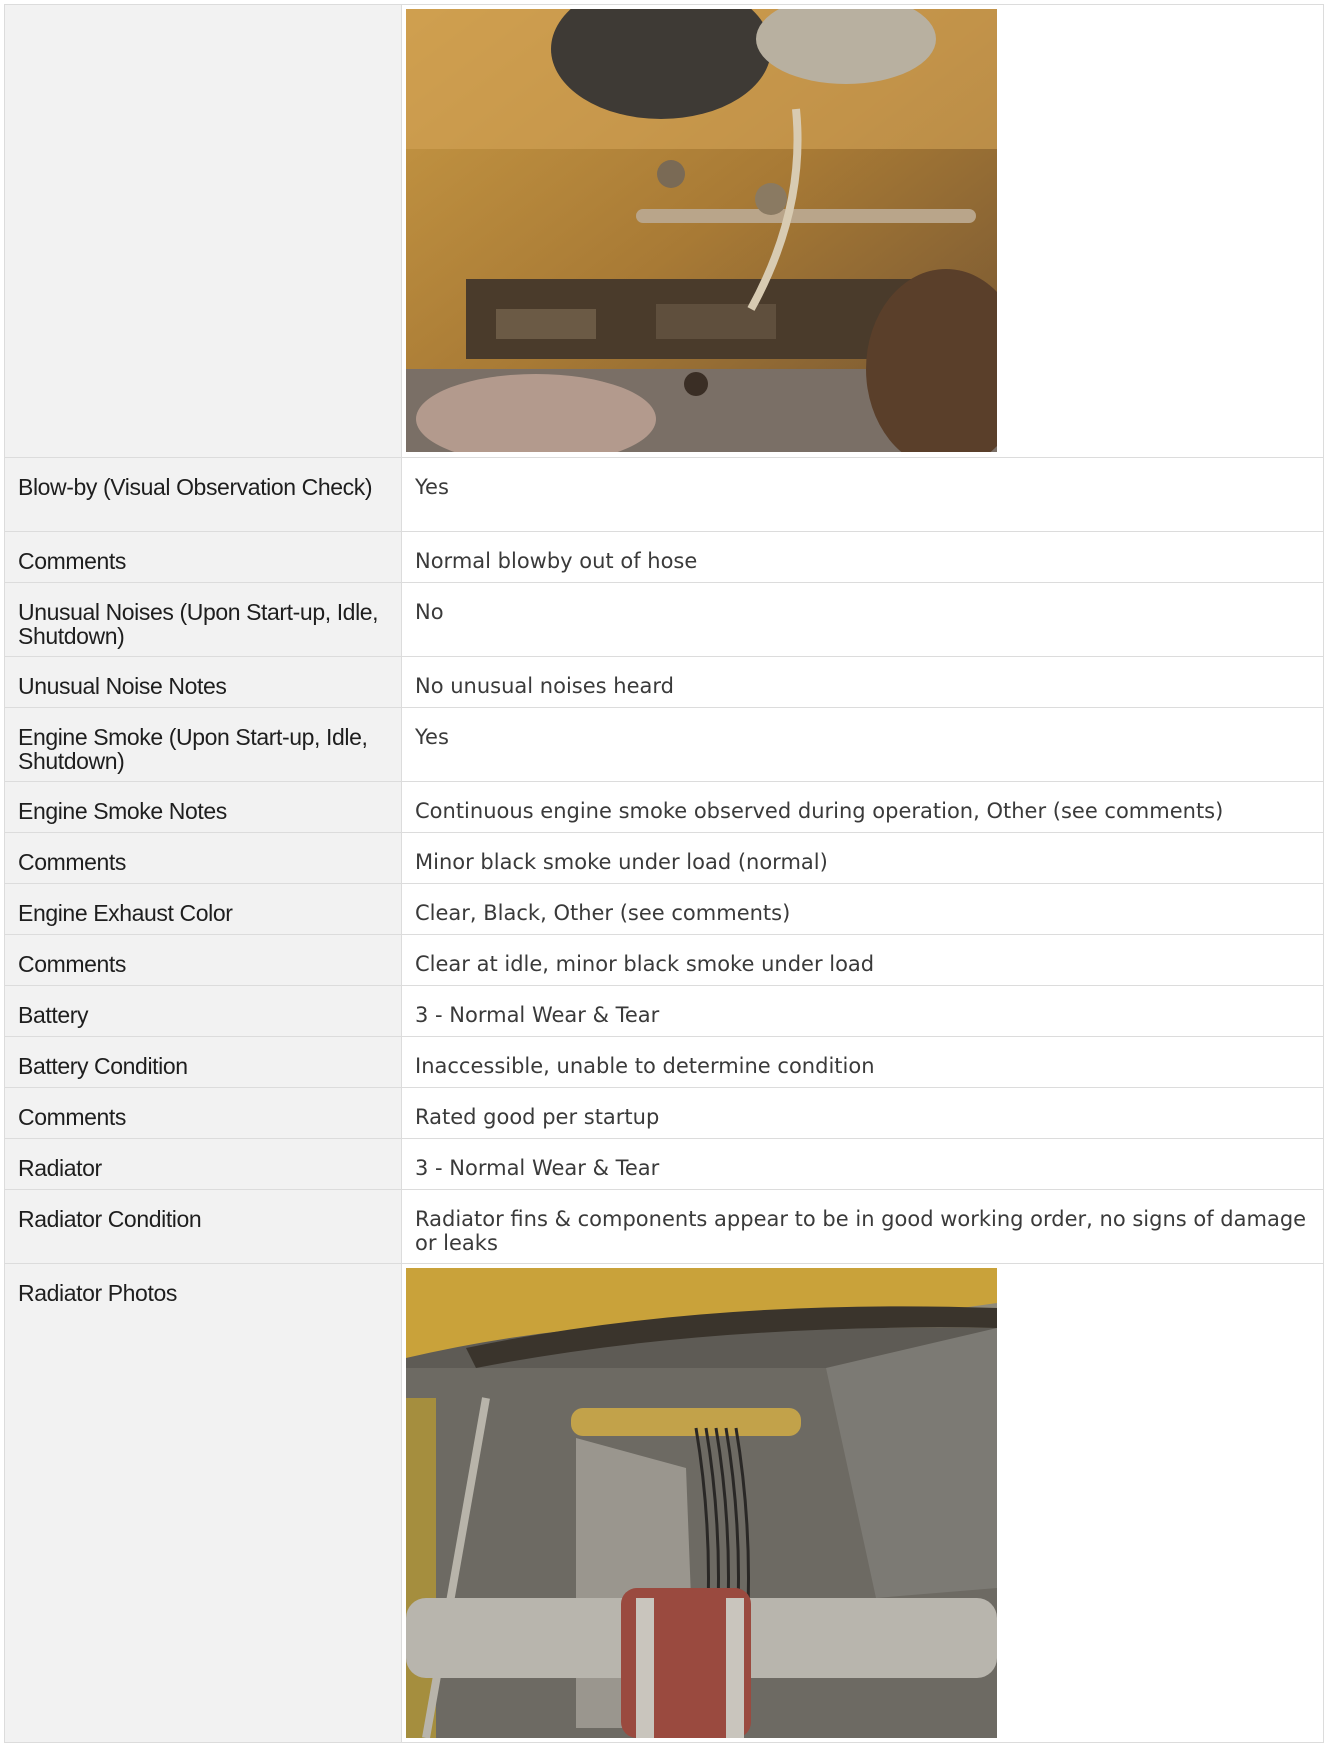  What do you see at coordinates (862, 858) in the screenshot?
I see `value-cell: Minor black smoke under load (normal)` at bounding box center [862, 858].